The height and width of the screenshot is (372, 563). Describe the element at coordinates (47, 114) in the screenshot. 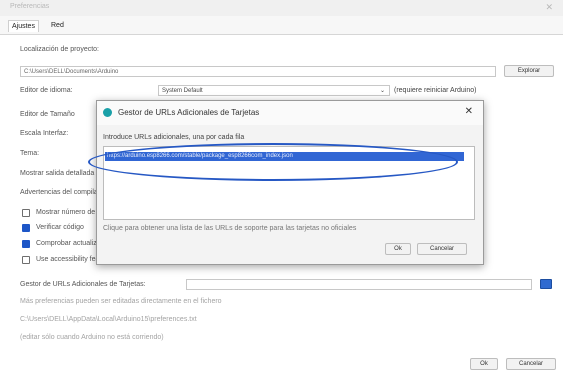

I see `font-size-label: Editor de Tamaño` at that location.